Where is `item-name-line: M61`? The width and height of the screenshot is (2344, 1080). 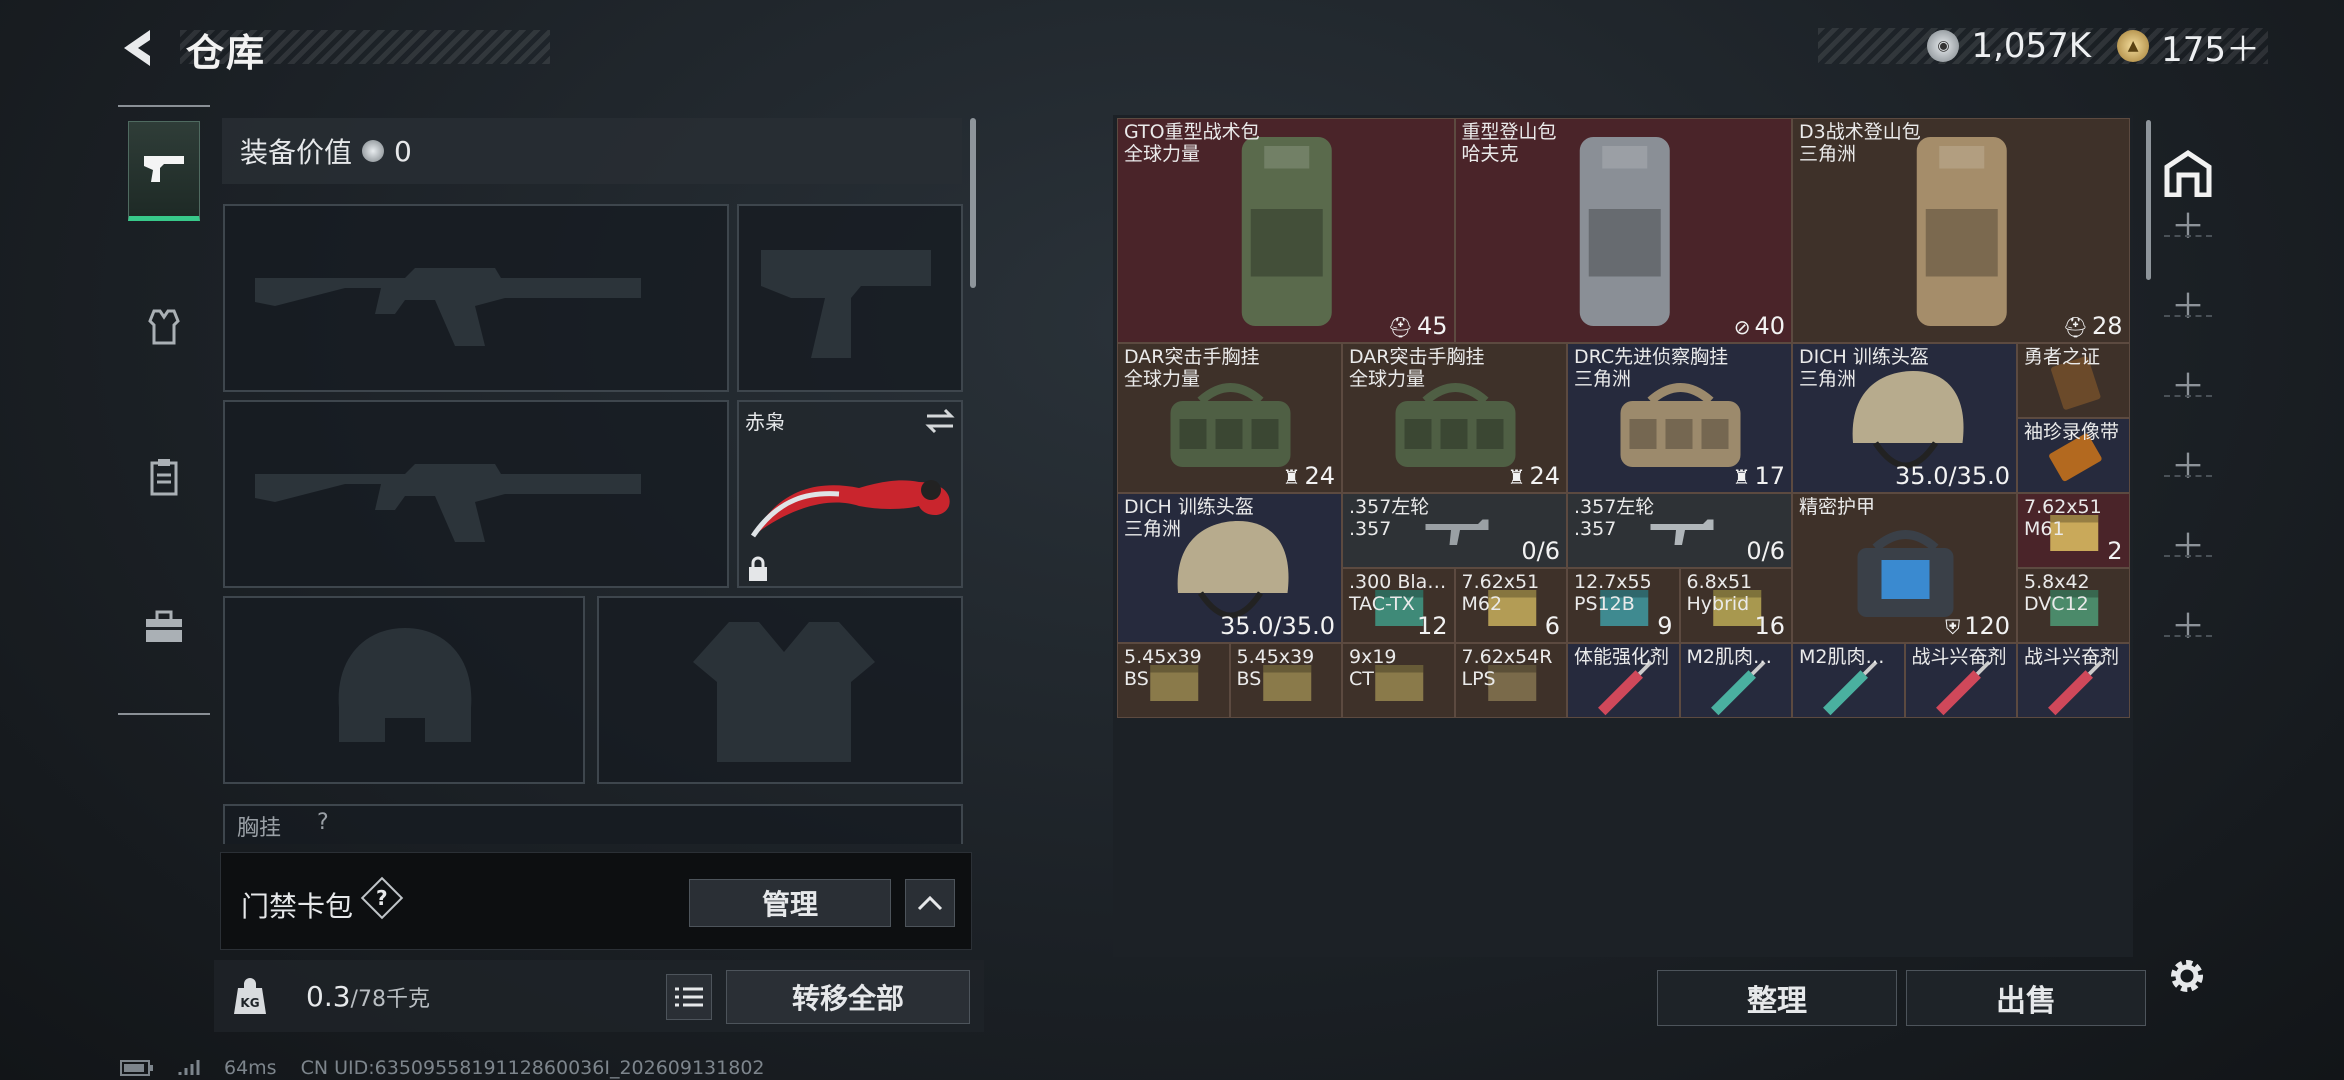 item-name-line: M61 is located at coordinates (2044, 529).